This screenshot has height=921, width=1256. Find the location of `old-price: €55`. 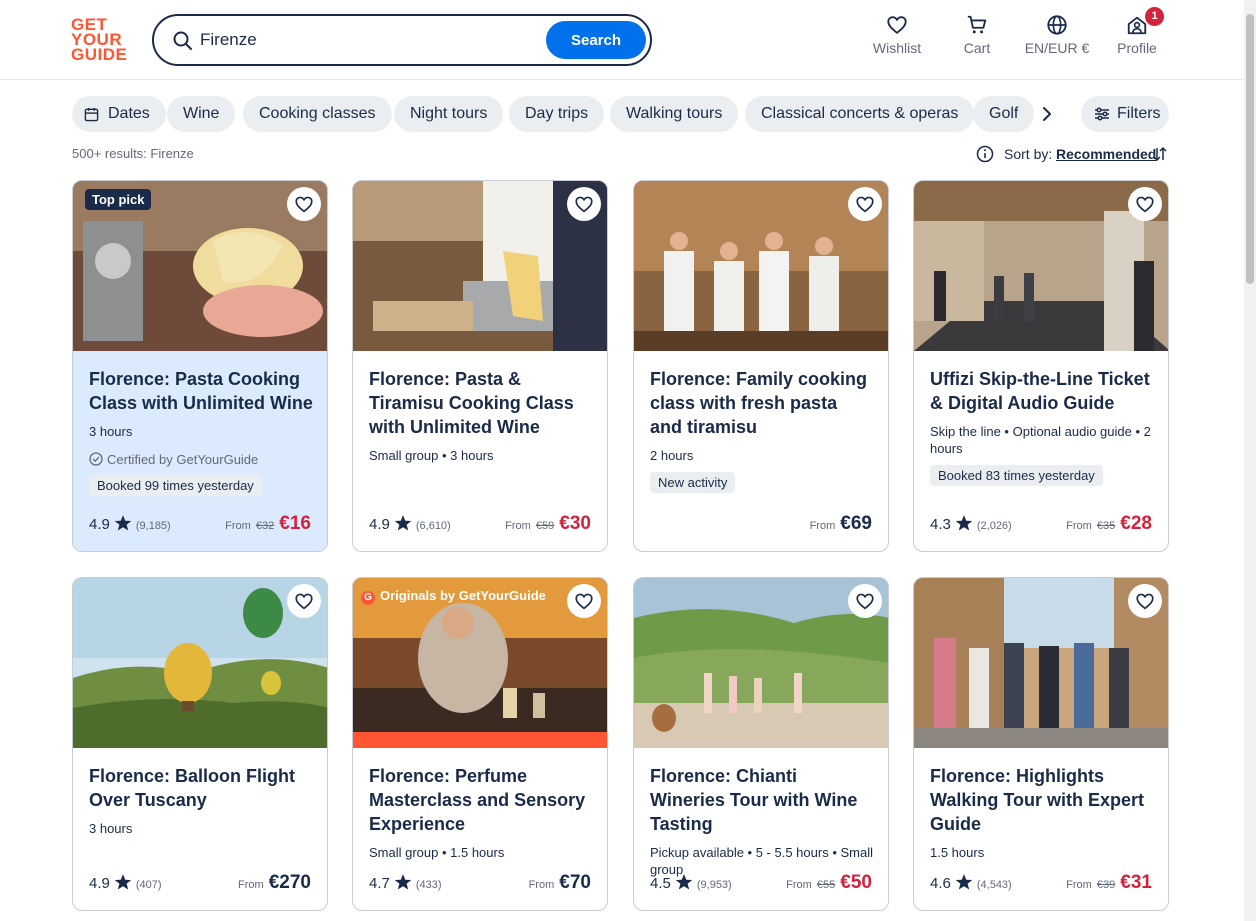

old-price: €55 is located at coordinates (826, 885).